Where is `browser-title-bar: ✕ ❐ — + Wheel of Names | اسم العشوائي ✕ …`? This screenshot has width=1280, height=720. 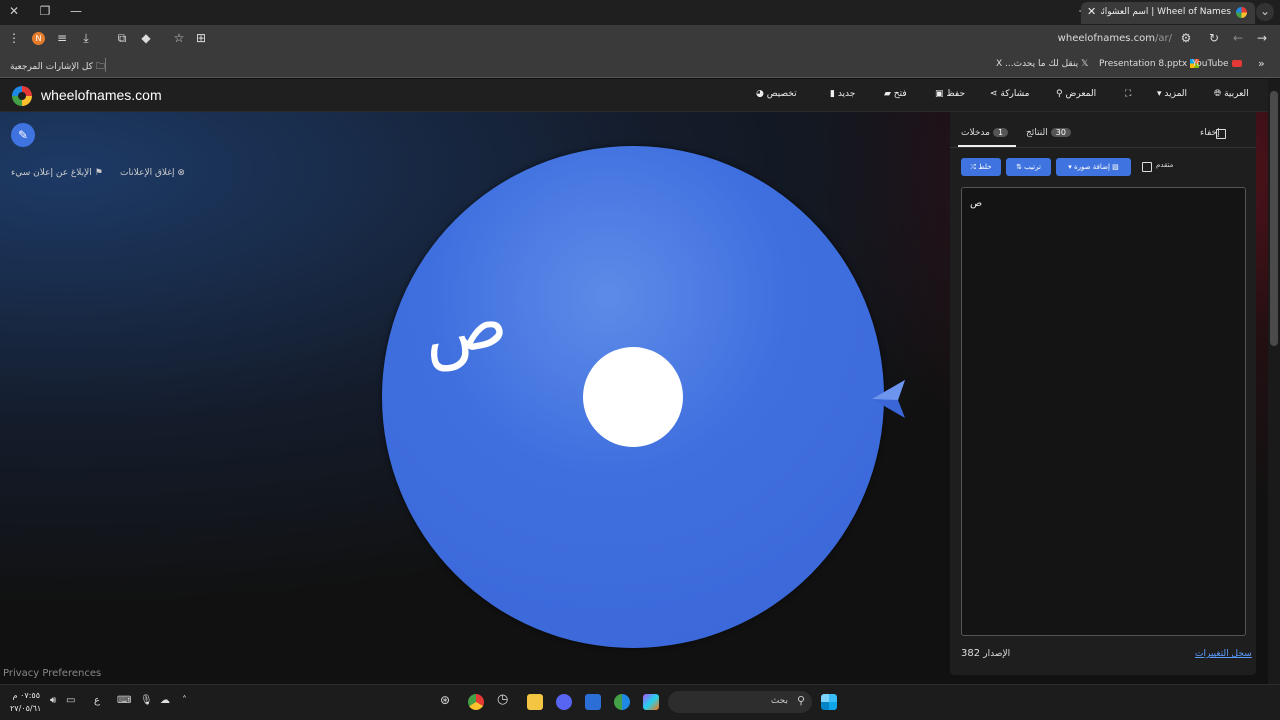 browser-title-bar: ✕ ❐ — + Wheel of Names | اسم العشوائي ✕ … is located at coordinates (640, 12).